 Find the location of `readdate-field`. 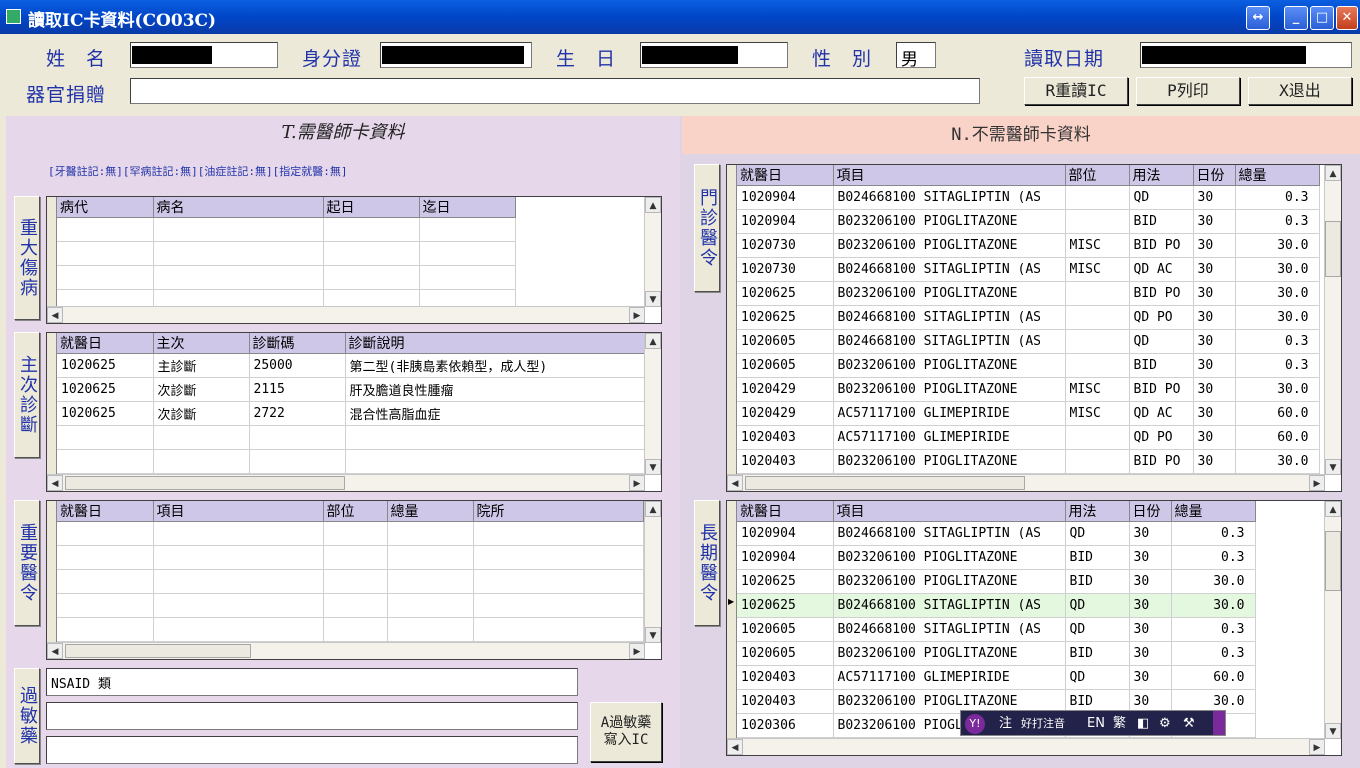

readdate-field is located at coordinates (1246, 55).